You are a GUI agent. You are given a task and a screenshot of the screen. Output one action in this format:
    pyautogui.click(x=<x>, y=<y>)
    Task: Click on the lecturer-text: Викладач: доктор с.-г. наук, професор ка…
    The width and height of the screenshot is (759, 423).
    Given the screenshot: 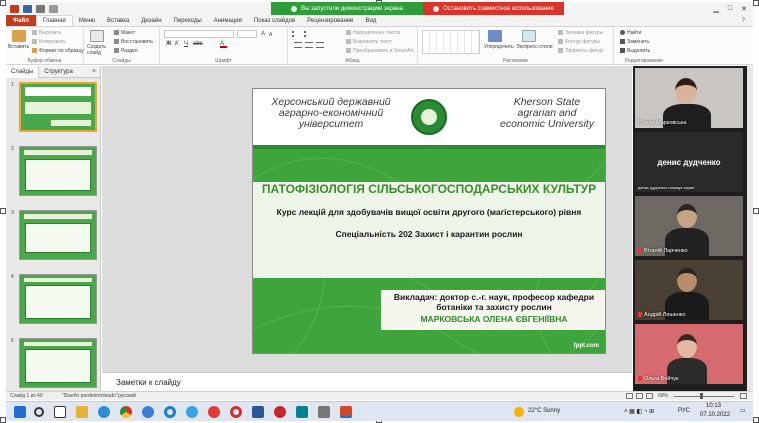 What is the action you would take?
    pyautogui.click(x=493, y=302)
    